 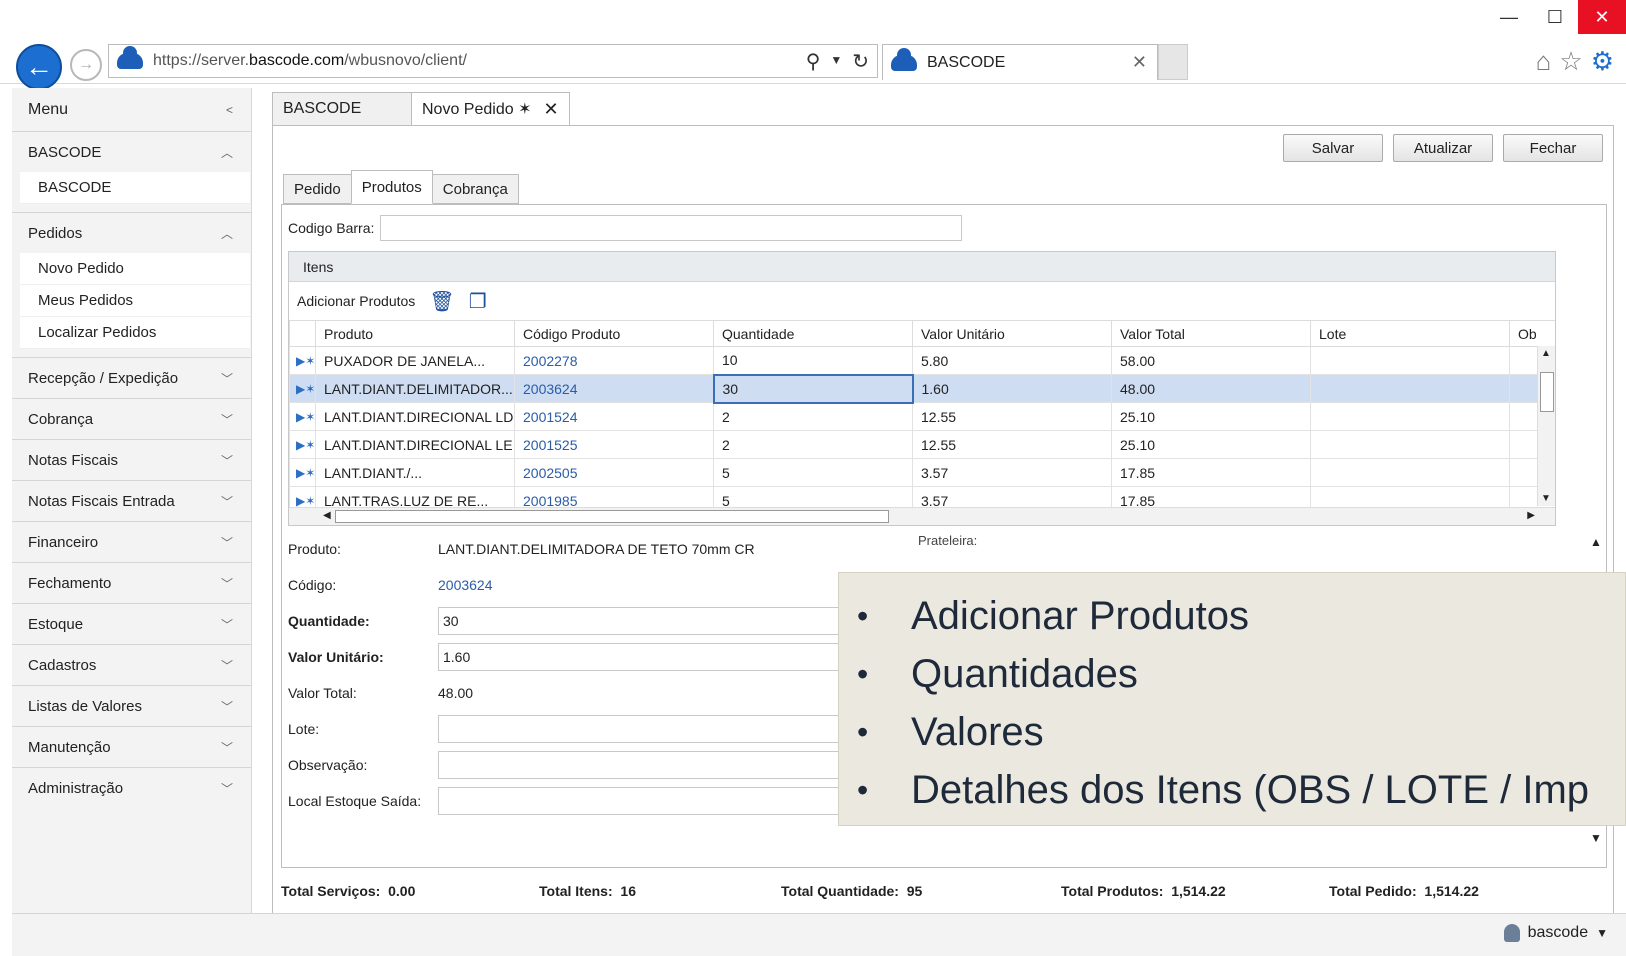 What do you see at coordinates (1602, 61) in the screenshot?
I see `gear-icon: ⚙` at bounding box center [1602, 61].